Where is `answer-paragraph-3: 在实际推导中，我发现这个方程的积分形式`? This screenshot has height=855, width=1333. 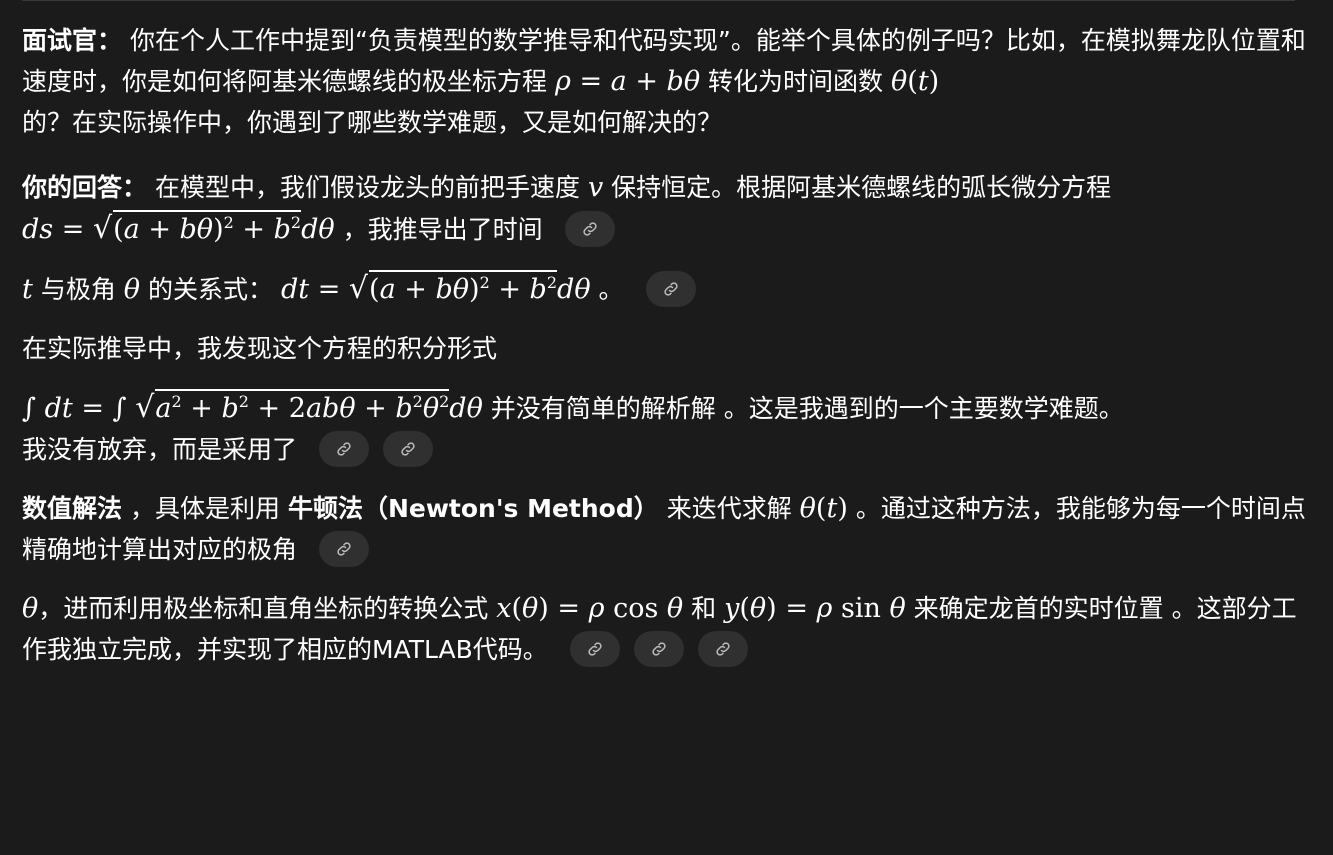 answer-paragraph-3: 在实际推导中，我发现这个方程的积分形式 is located at coordinates (667, 348).